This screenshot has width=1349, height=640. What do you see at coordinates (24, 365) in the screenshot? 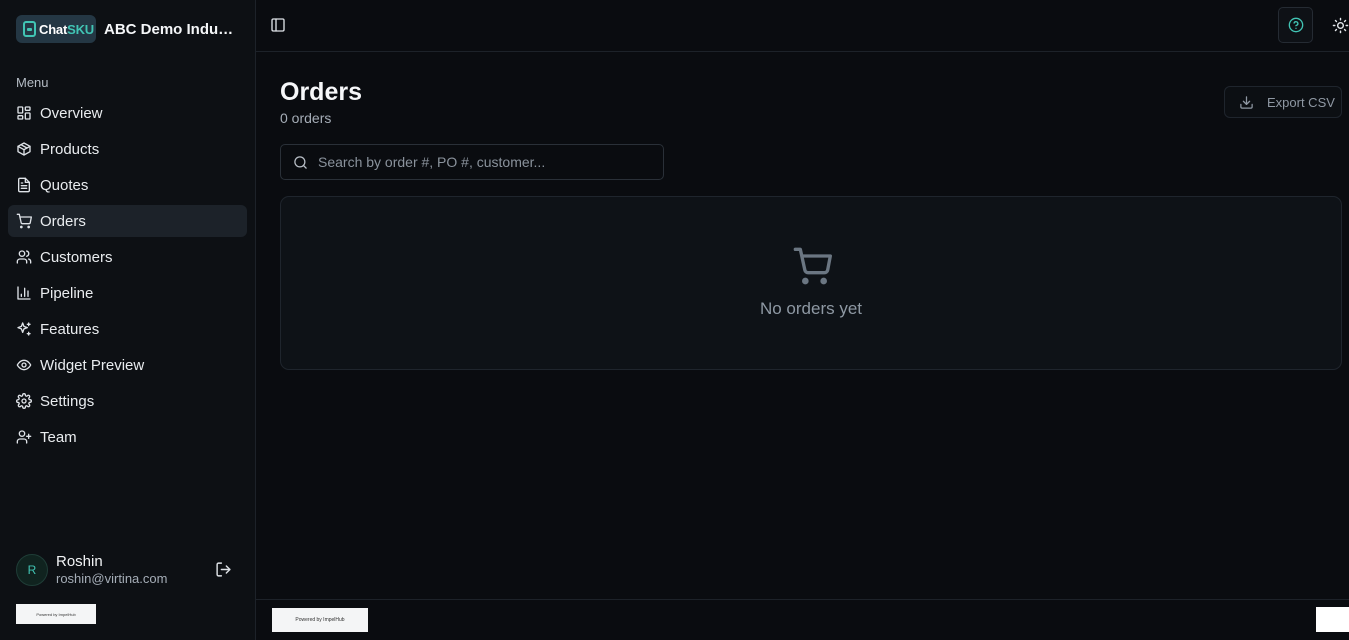
I see `eye-icon` at bounding box center [24, 365].